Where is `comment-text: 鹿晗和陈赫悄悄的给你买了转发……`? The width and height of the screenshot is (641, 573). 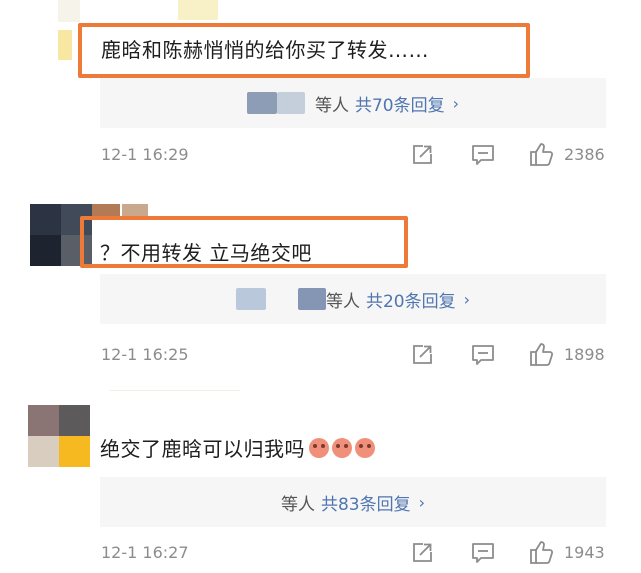 comment-text: 鹿晗和陈赫悄悄的给你买了转发…… is located at coordinates (265, 50).